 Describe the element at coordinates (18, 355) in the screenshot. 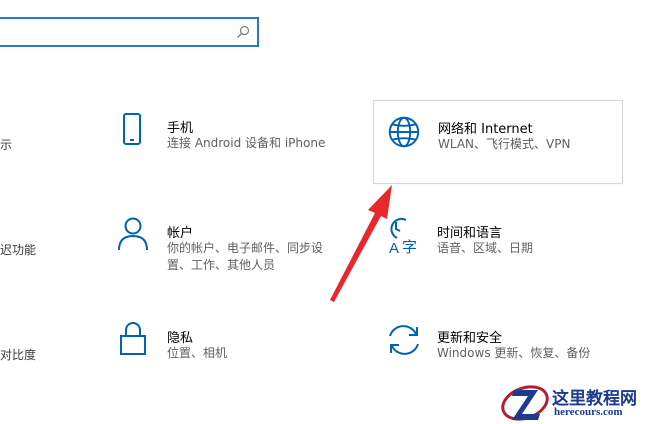

I see `left-clipped-text: 对比度` at that location.